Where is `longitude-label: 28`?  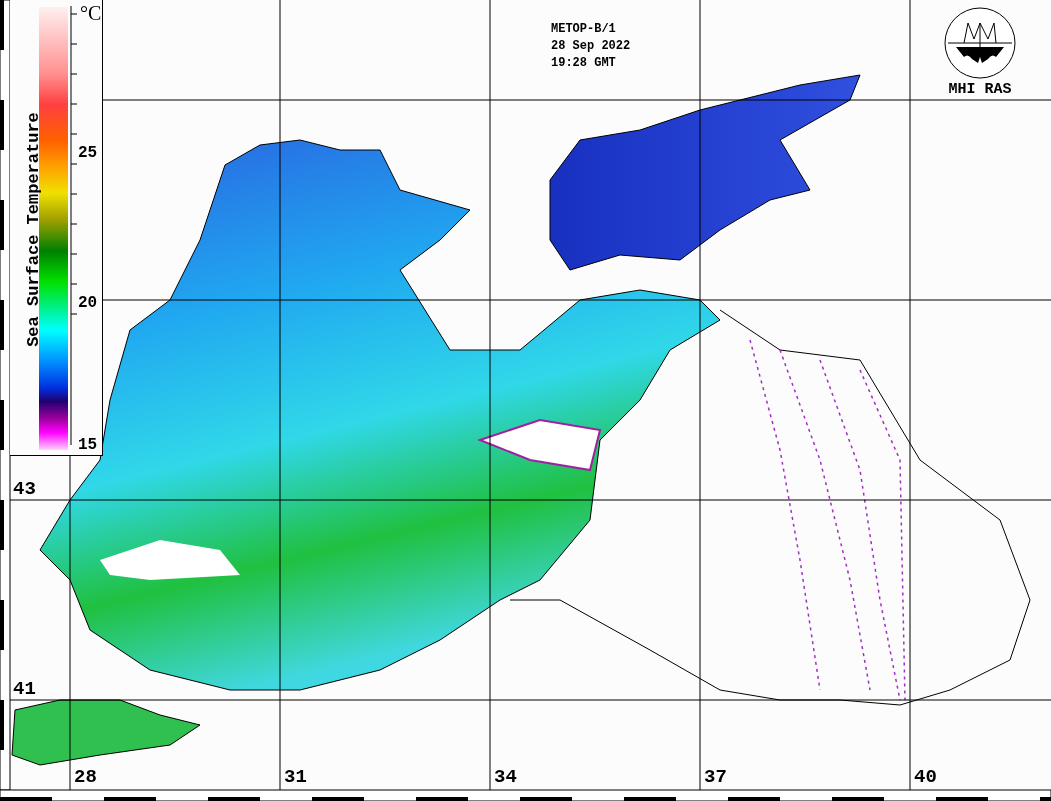 longitude-label: 28 is located at coordinates (85, 777).